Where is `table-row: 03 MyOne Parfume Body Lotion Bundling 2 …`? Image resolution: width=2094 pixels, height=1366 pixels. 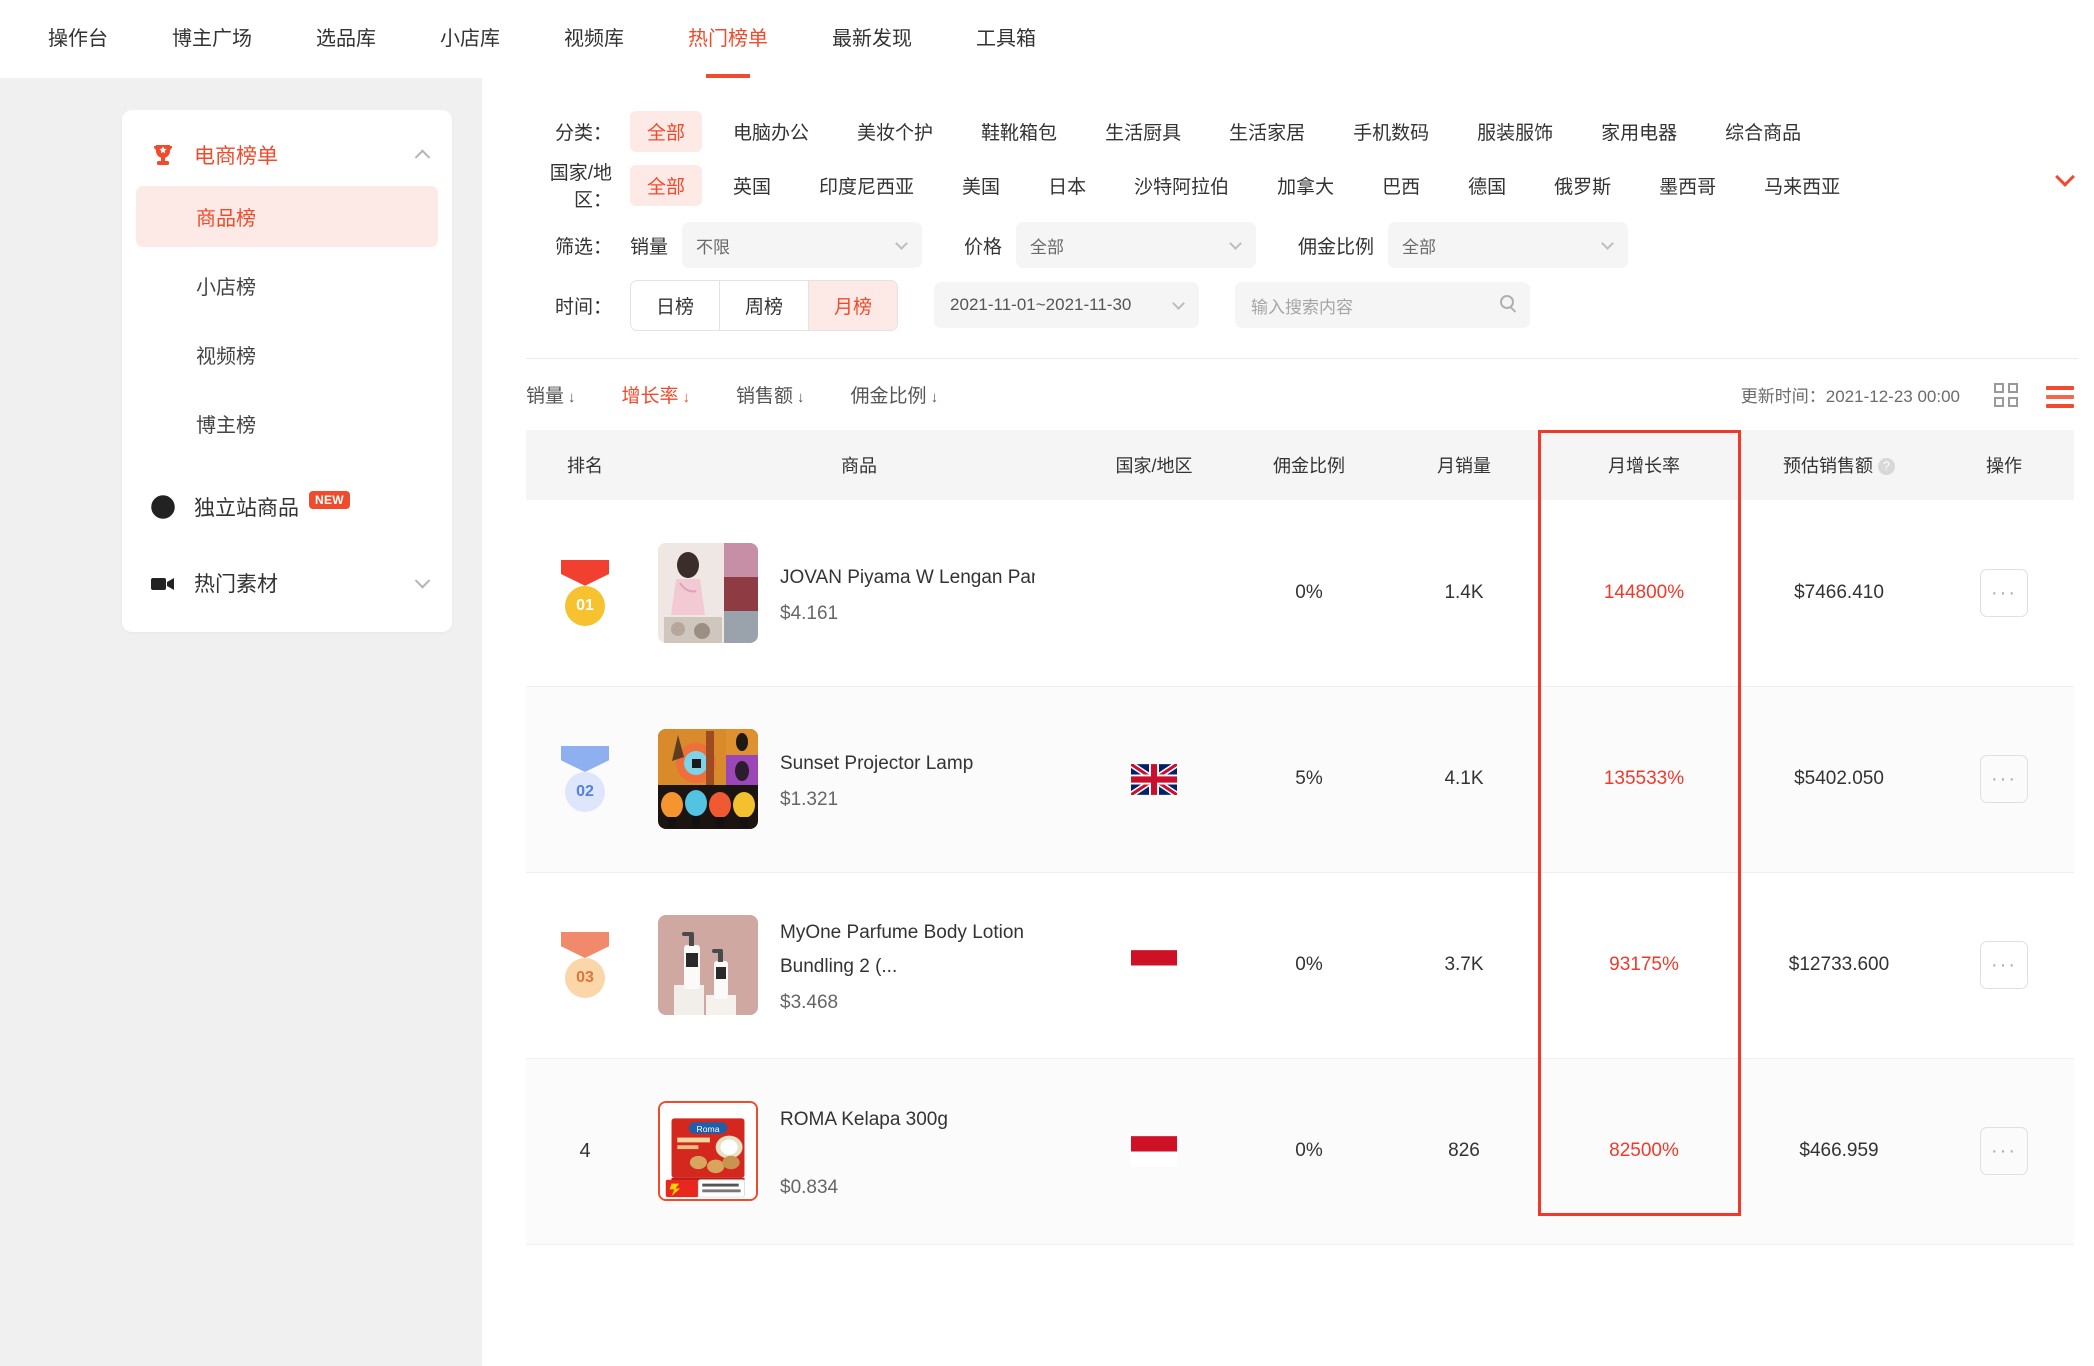 table-row: 03 MyOne Parfume Body Lotion Bundling 2 … is located at coordinates (1300, 965).